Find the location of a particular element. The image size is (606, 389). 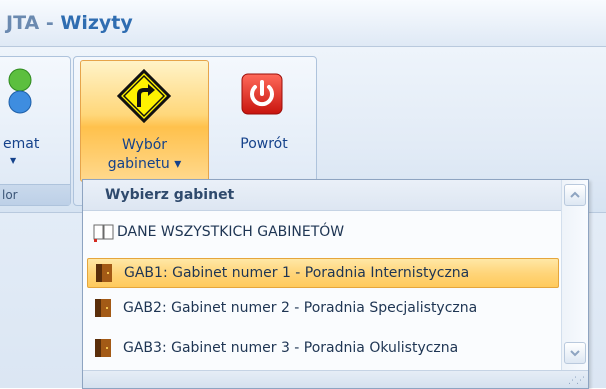

scroll-up-button is located at coordinates (575, 195).